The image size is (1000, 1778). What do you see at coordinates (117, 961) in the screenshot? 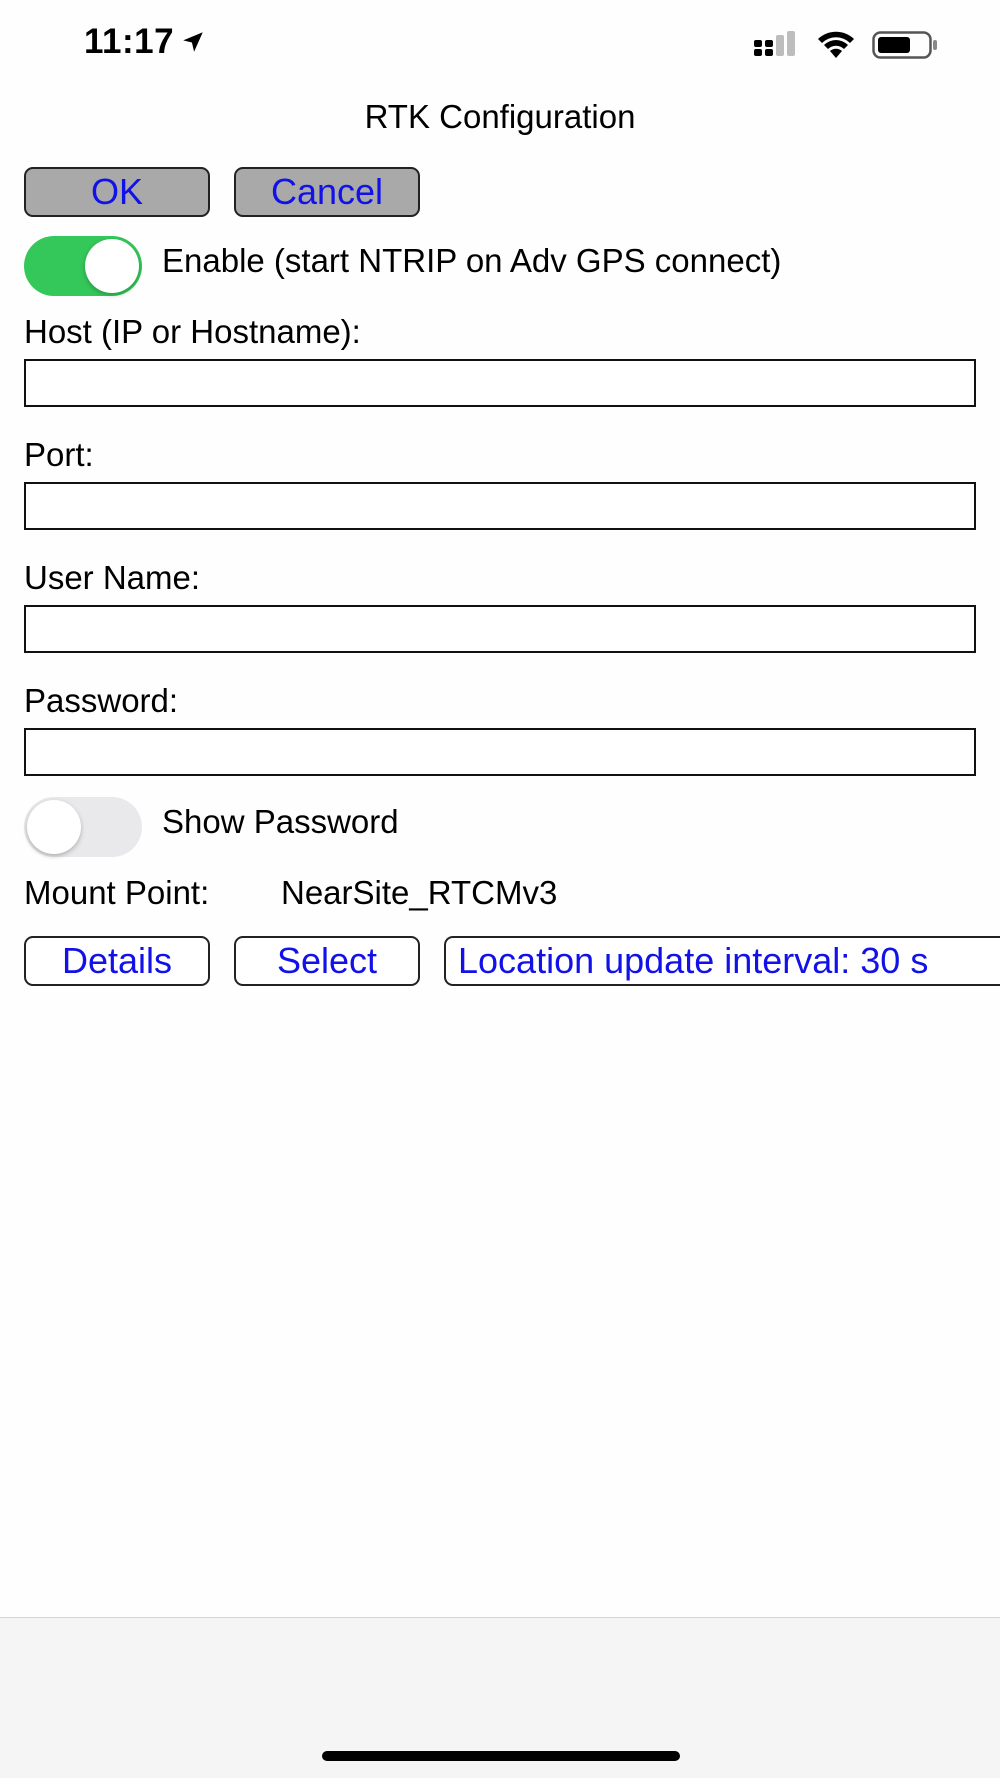
I see `details-button: Details` at bounding box center [117, 961].